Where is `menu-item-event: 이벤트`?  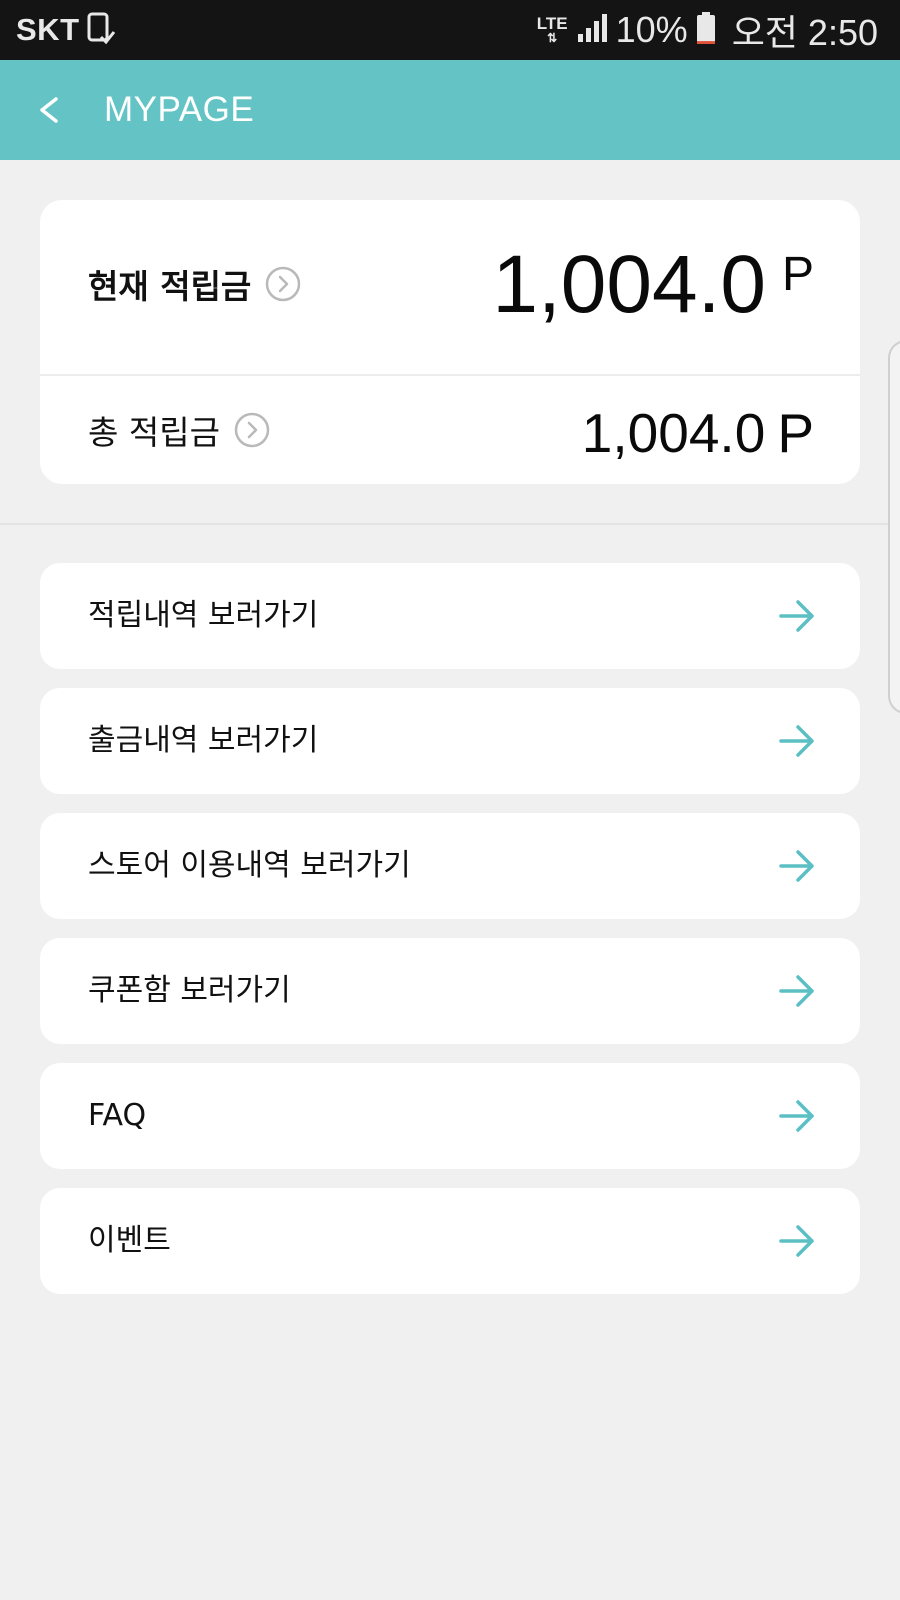 menu-item-event: 이벤트 is located at coordinates (450, 1241).